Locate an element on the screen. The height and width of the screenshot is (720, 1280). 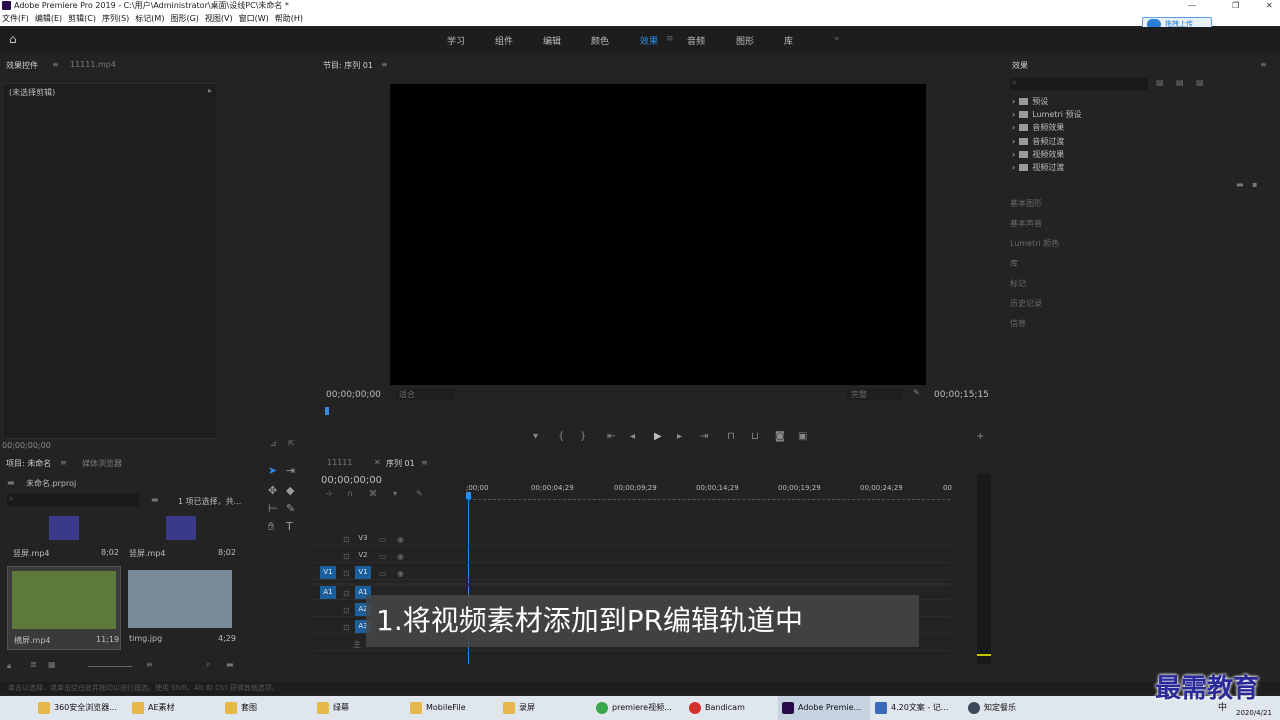
delete-icon: ▪ is located at coordinates (1254, 184).